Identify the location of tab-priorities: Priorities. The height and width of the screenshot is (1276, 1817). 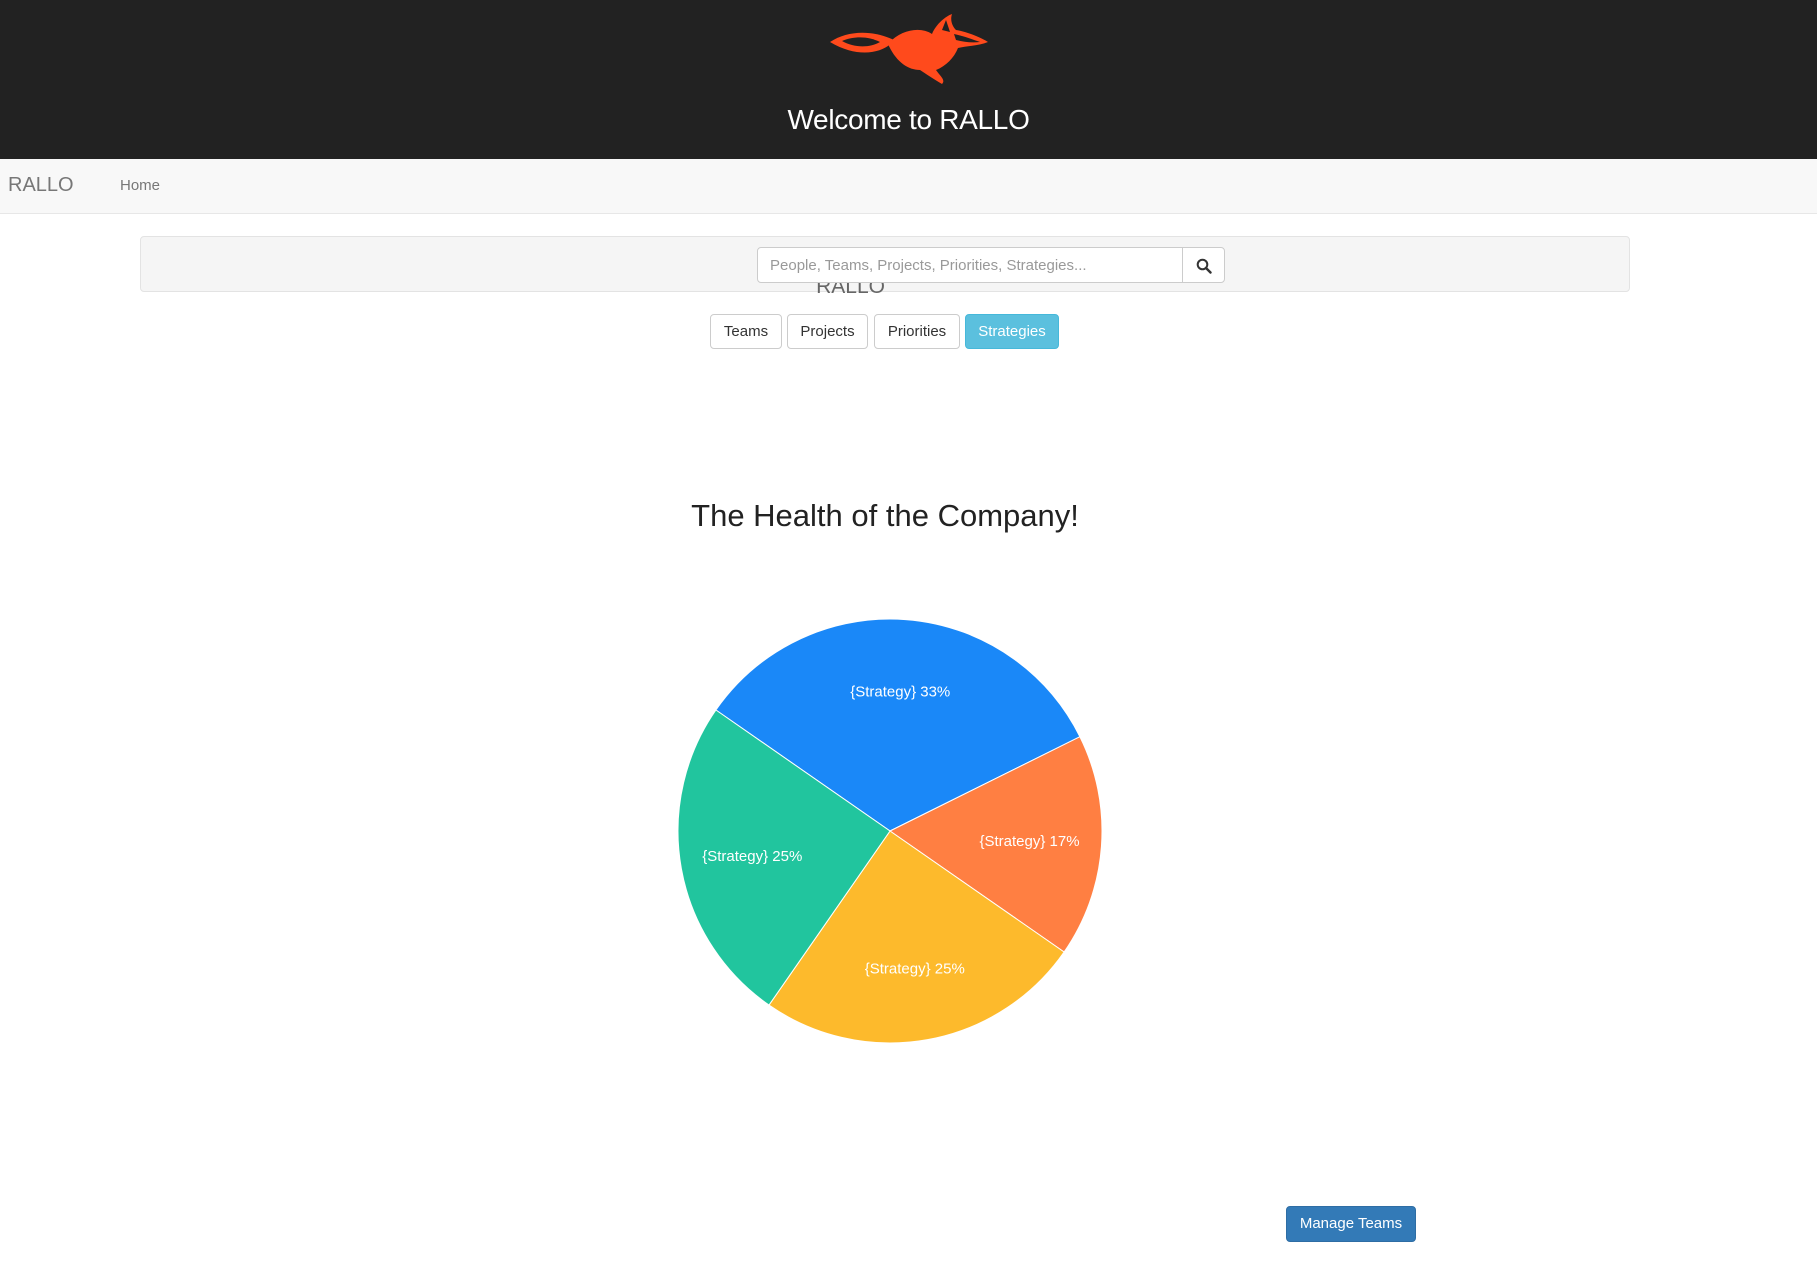
(917, 331).